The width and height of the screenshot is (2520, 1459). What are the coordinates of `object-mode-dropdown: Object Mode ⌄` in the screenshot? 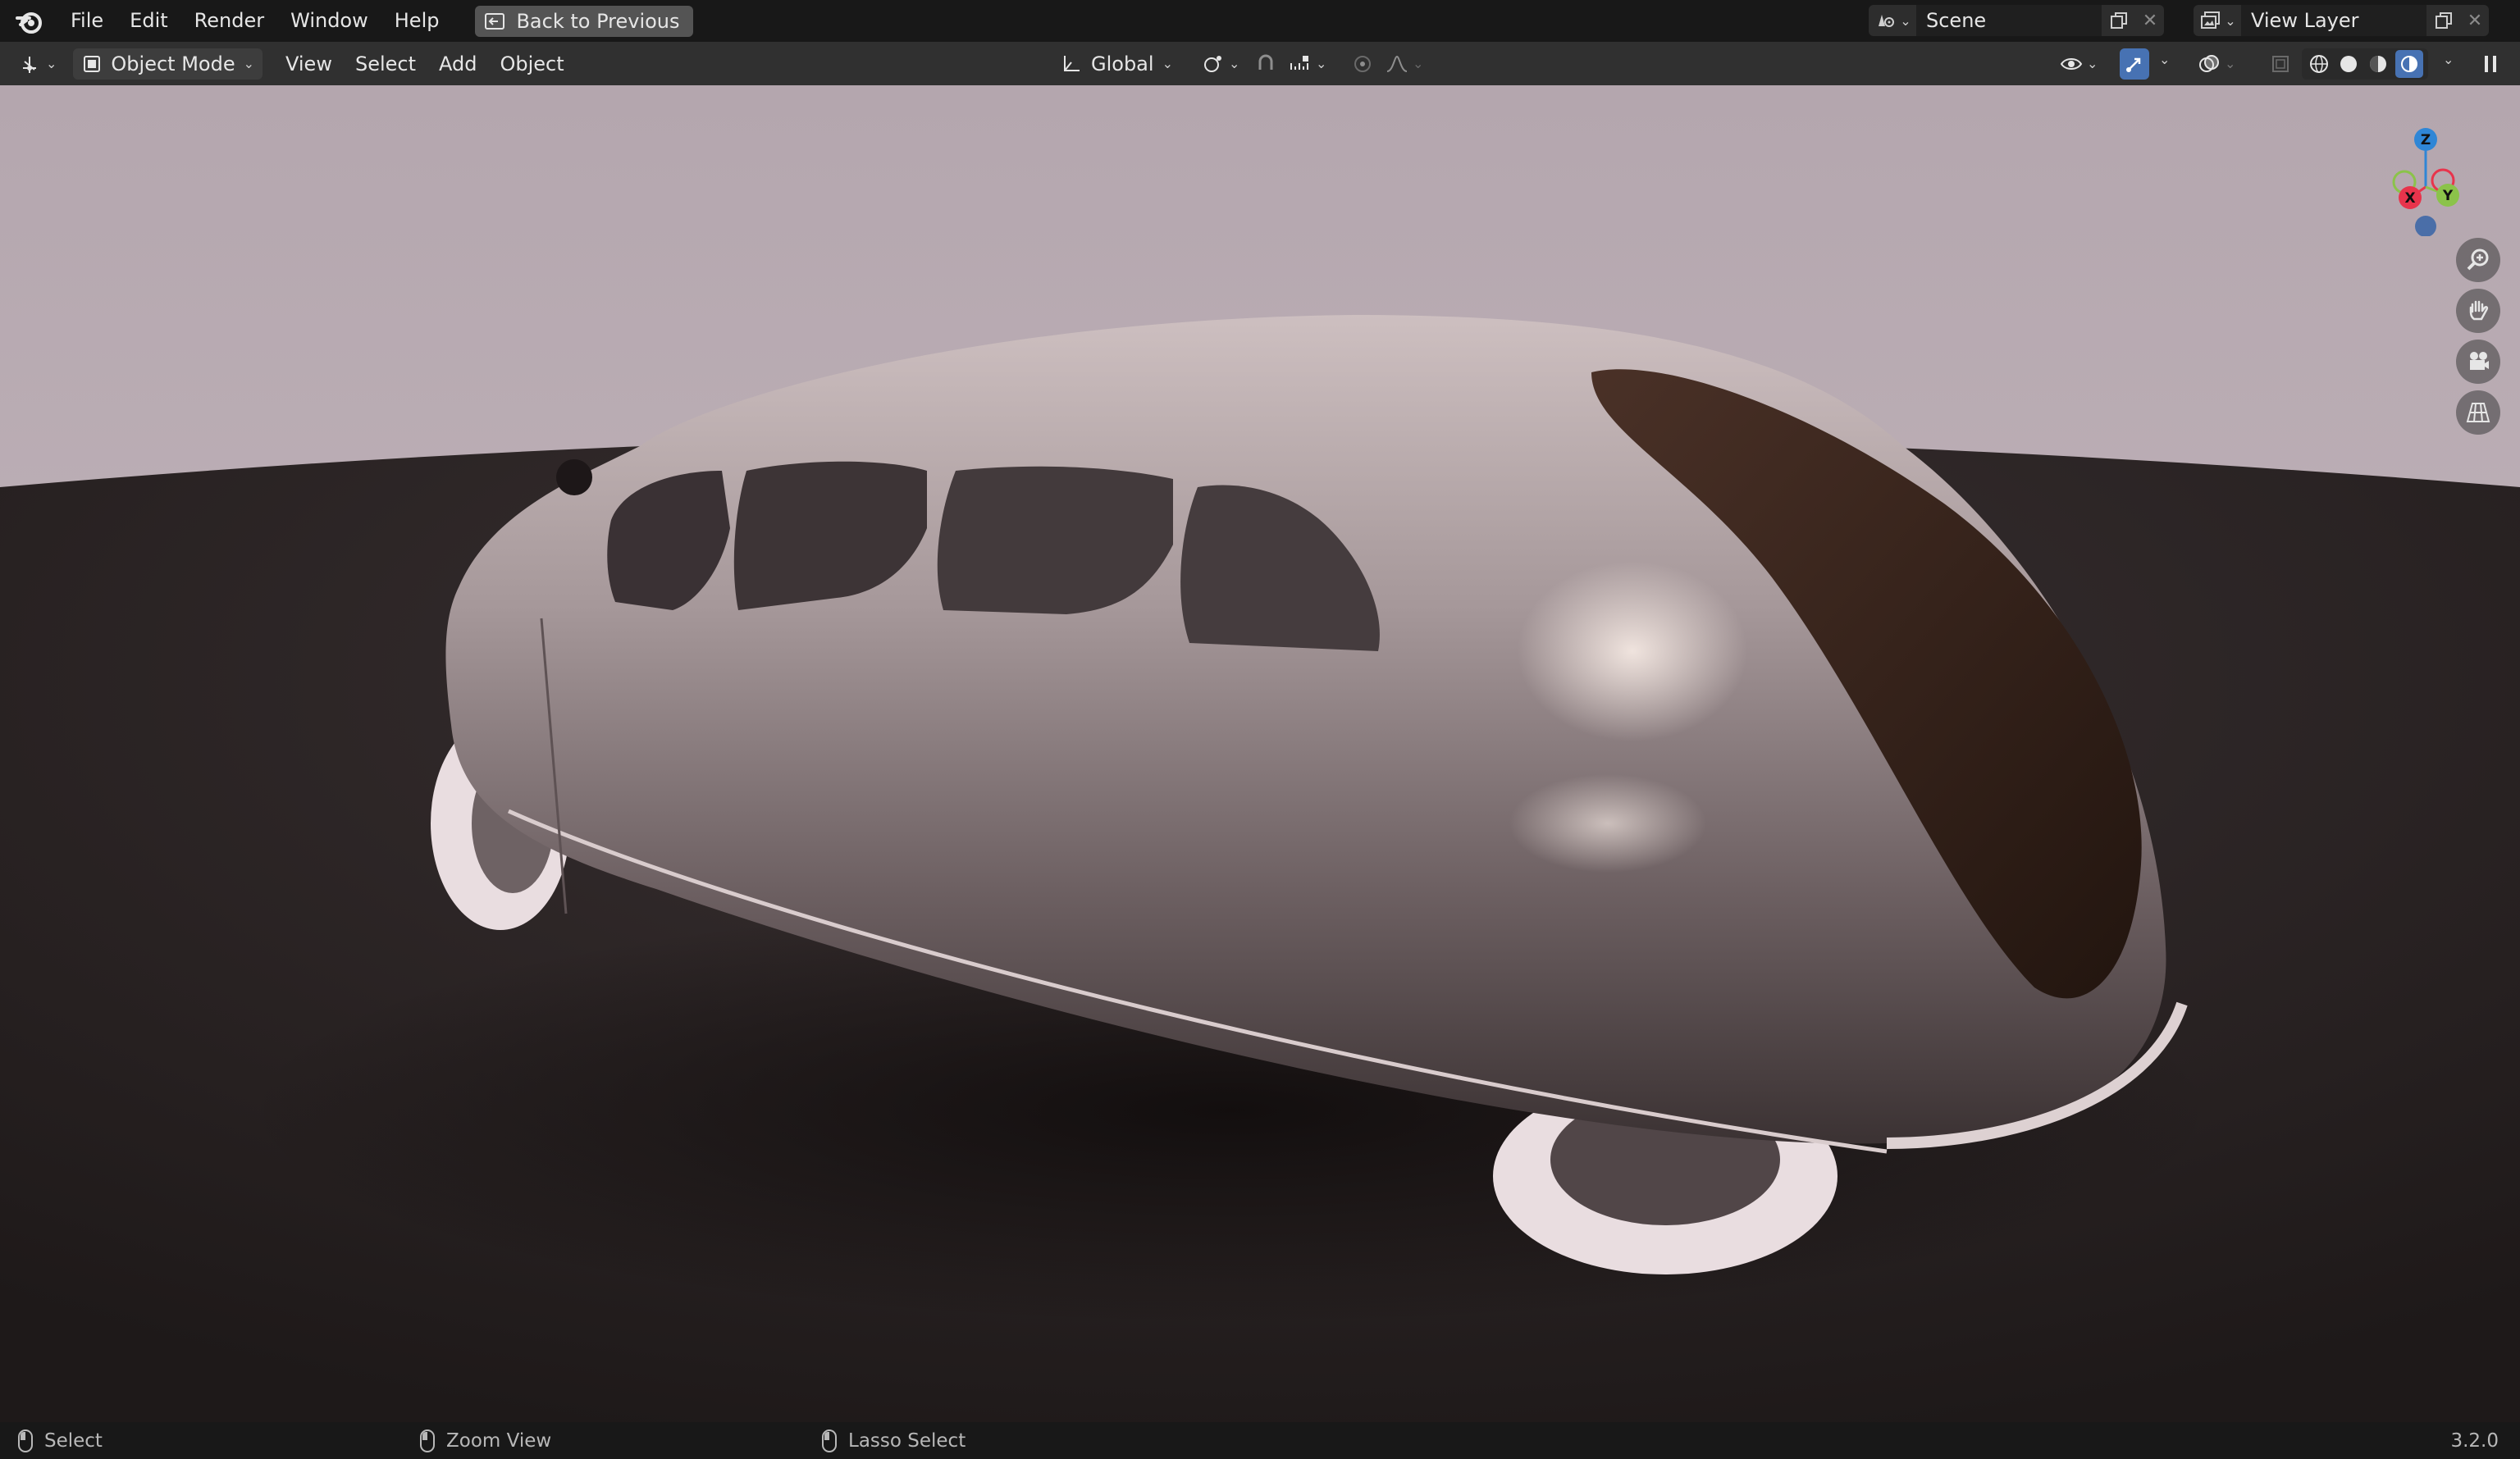 It's located at (167, 64).